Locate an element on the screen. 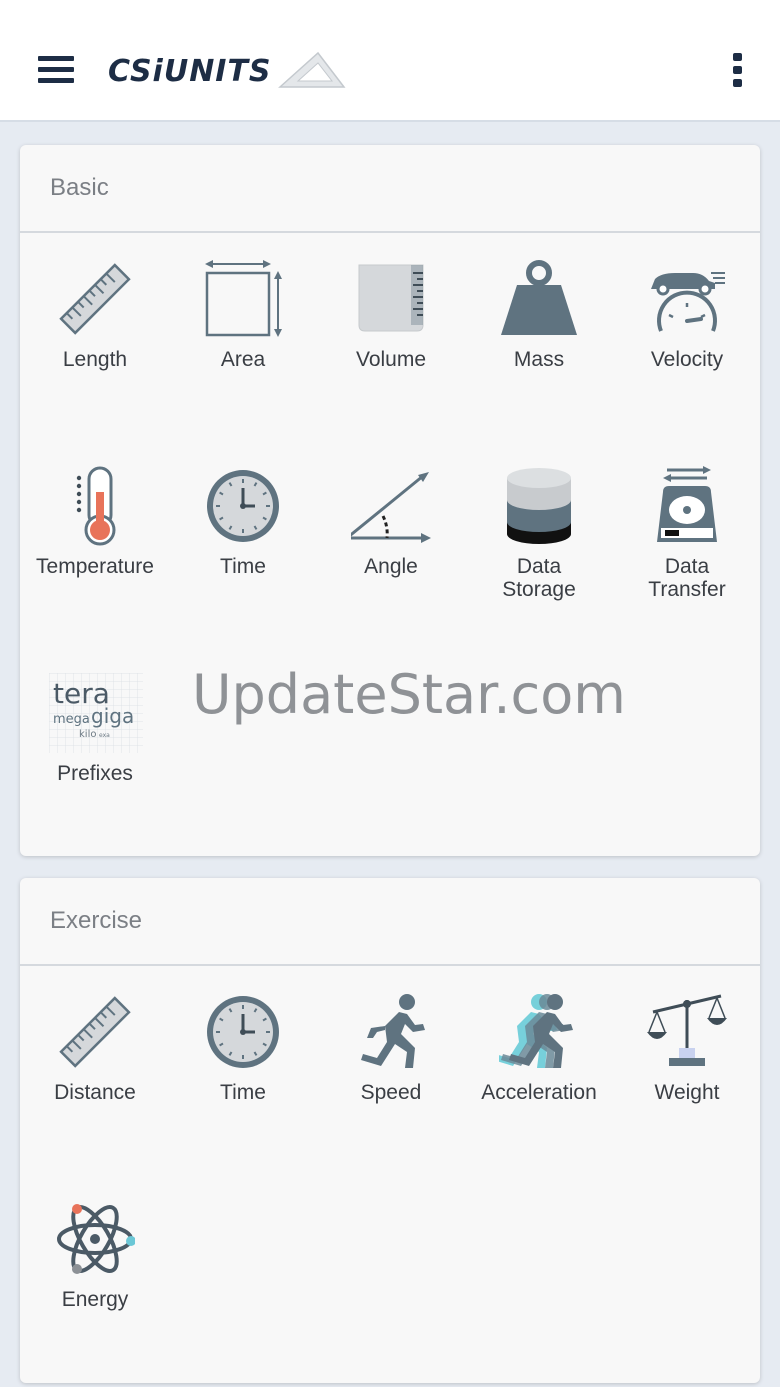  unit-label: Velocity is located at coordinates (687, 359).